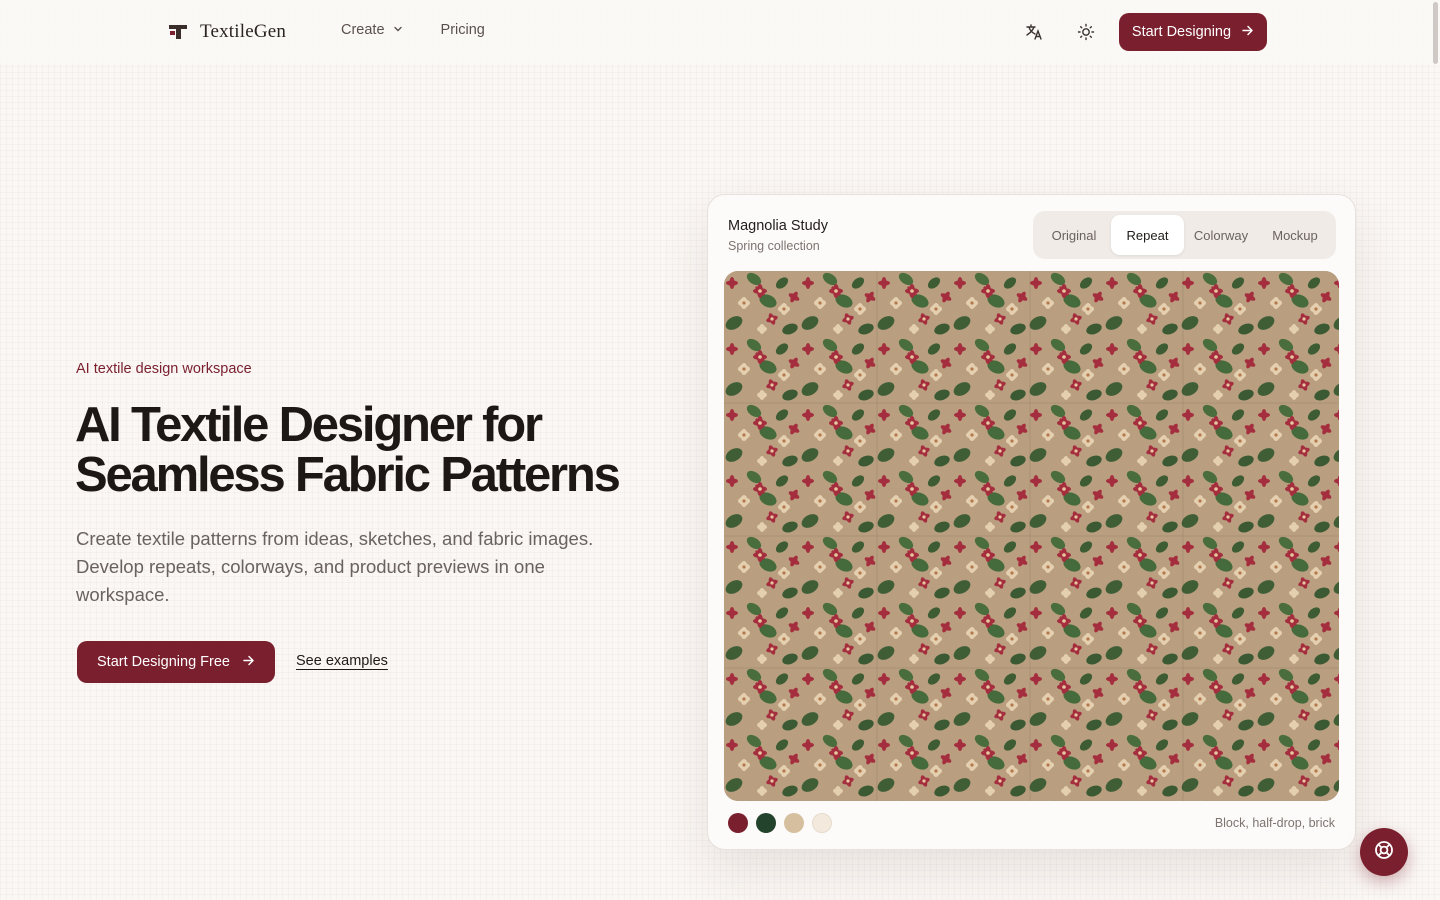 The height and width of the screenshot is (900, 1440). Describe the element at coordinates (778, 226) in the screenshot. I see `pattern-title: Magnolia Study` at that location.